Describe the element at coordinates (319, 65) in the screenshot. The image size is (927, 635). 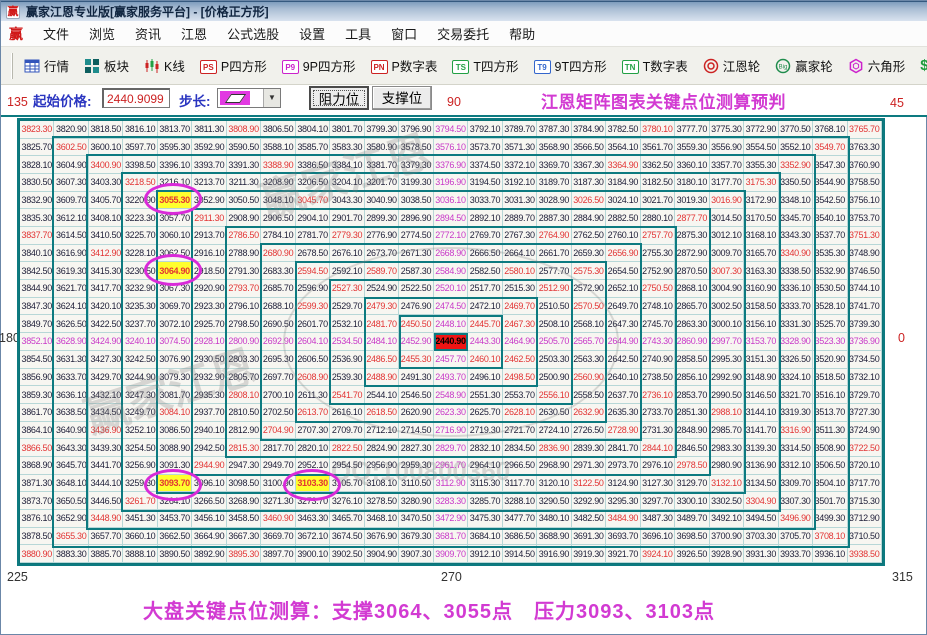
I see `toolbar-button-9P四方形: P9 9P四方形` at that location.